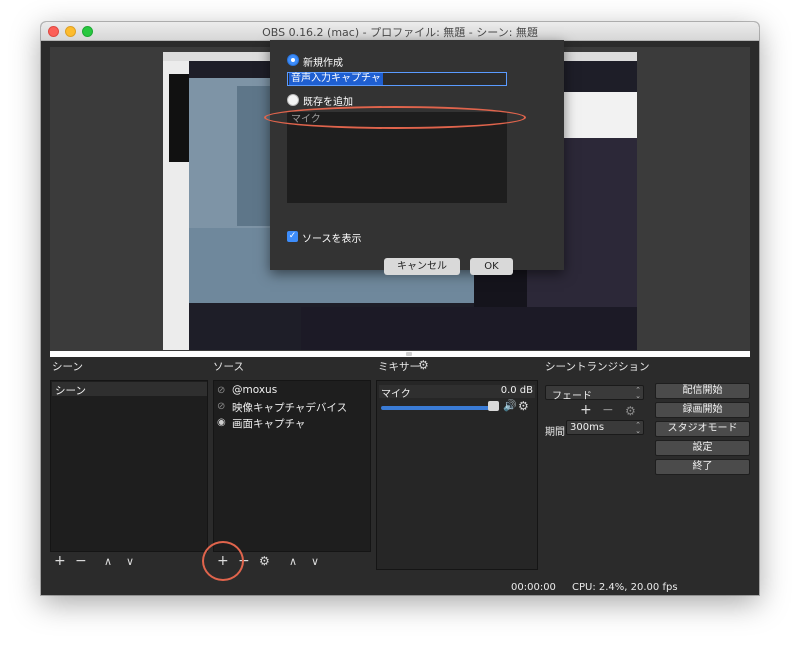  What do you see at coordinates (409, 354) in the screenshot?
I see `splitter-handle` at bounding box center [409, 354].